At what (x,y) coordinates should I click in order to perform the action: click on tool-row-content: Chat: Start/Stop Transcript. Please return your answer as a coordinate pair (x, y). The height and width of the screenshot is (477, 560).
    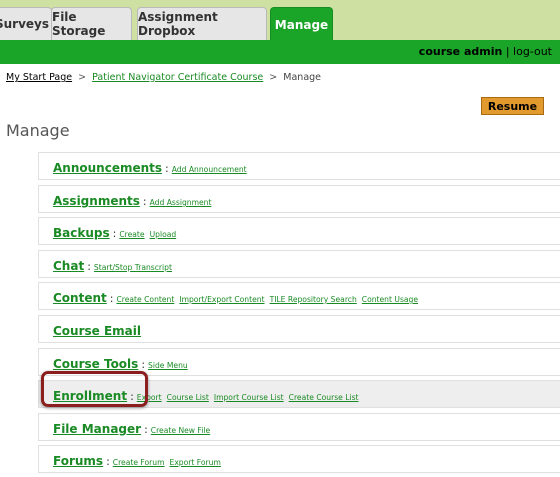
    Looking at the image, I should click on (115, 265).